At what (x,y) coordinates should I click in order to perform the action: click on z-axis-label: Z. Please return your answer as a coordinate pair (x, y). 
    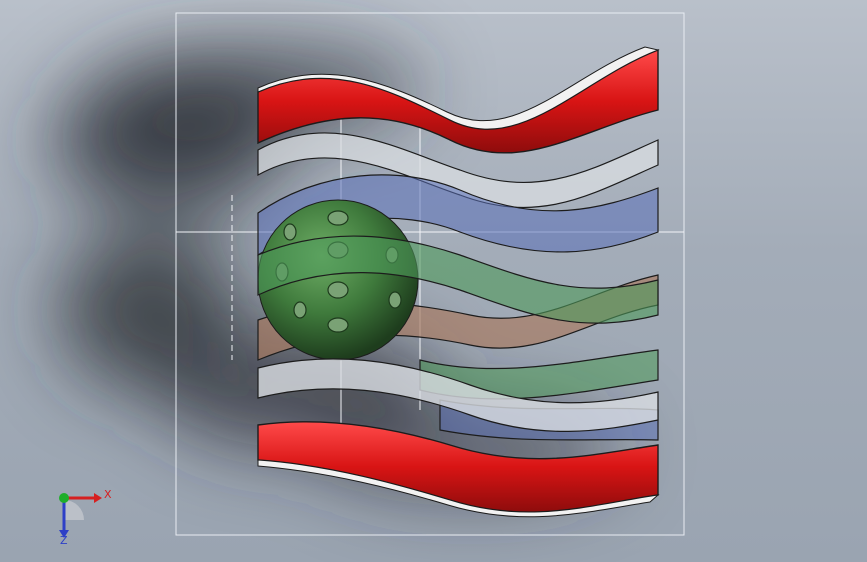
    Looking at the image, I should click on (64, 540).